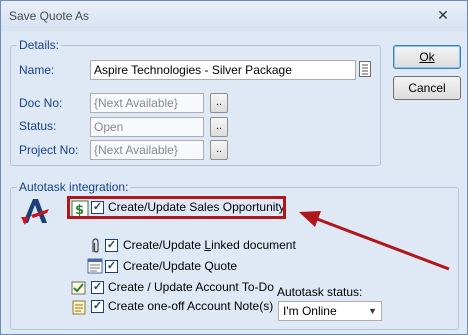 This screenshot has height=335, width=468. Describe the element at coordinates (35, 212) in the screenshot. I see `autotask-logo-icon` at that location.